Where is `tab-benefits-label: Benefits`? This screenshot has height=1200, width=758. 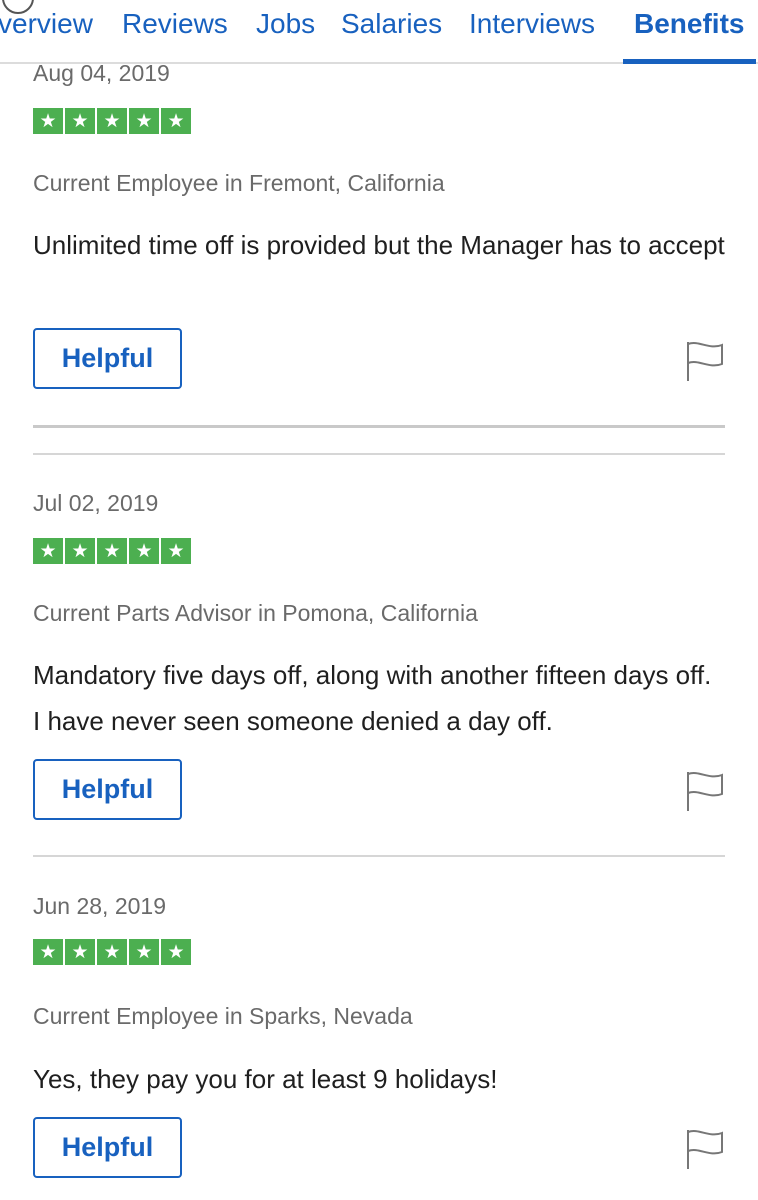
tab-benefits-label: Benefits is located at coordinates (689, 23).